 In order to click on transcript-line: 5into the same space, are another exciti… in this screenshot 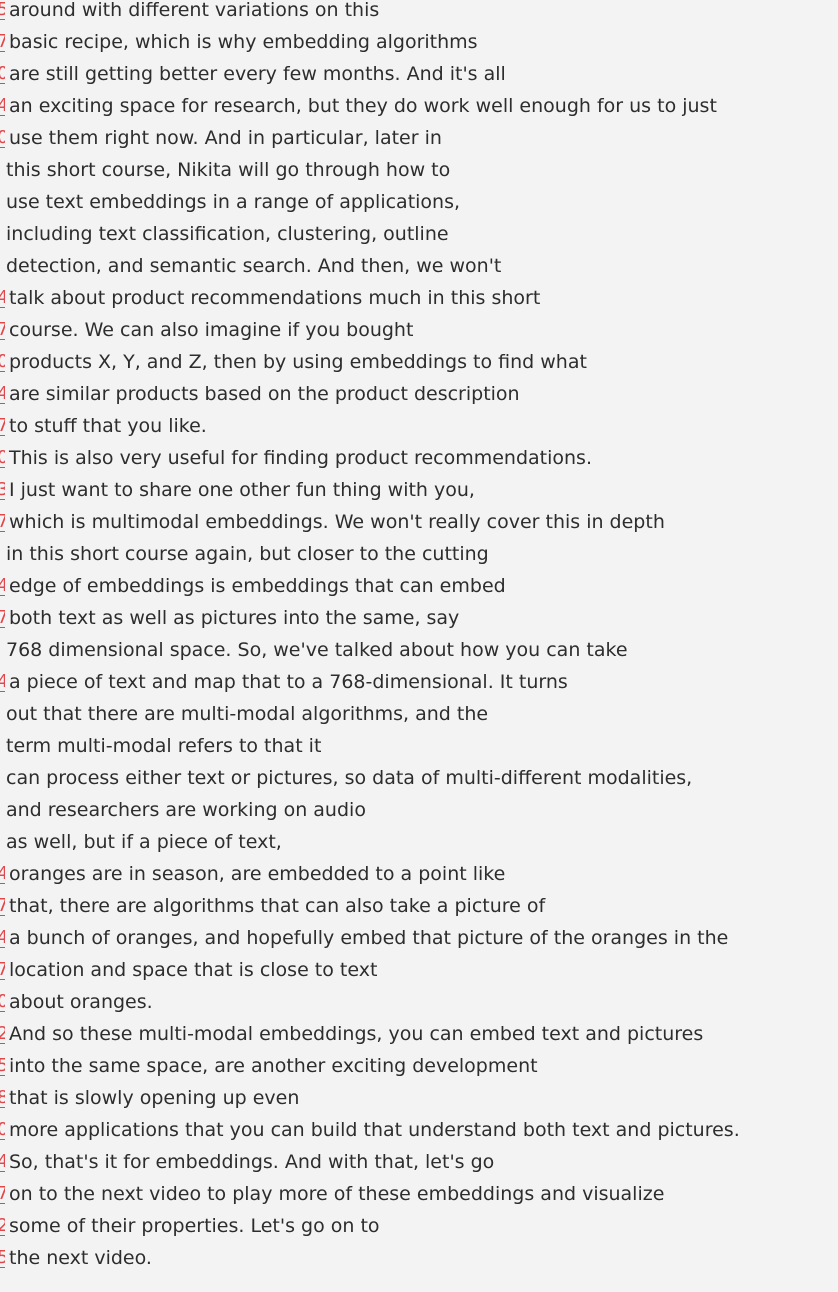, I will do `click(419, 1066)`.